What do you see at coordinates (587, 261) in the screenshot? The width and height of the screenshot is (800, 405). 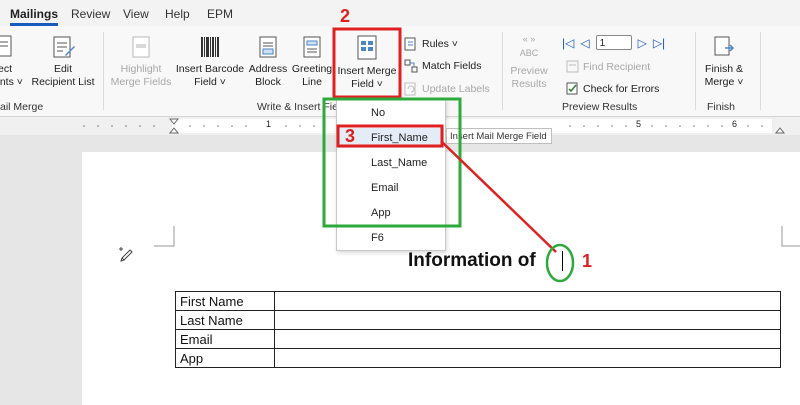 I see `step-label-1: 1` at bounding box center [587, 261].